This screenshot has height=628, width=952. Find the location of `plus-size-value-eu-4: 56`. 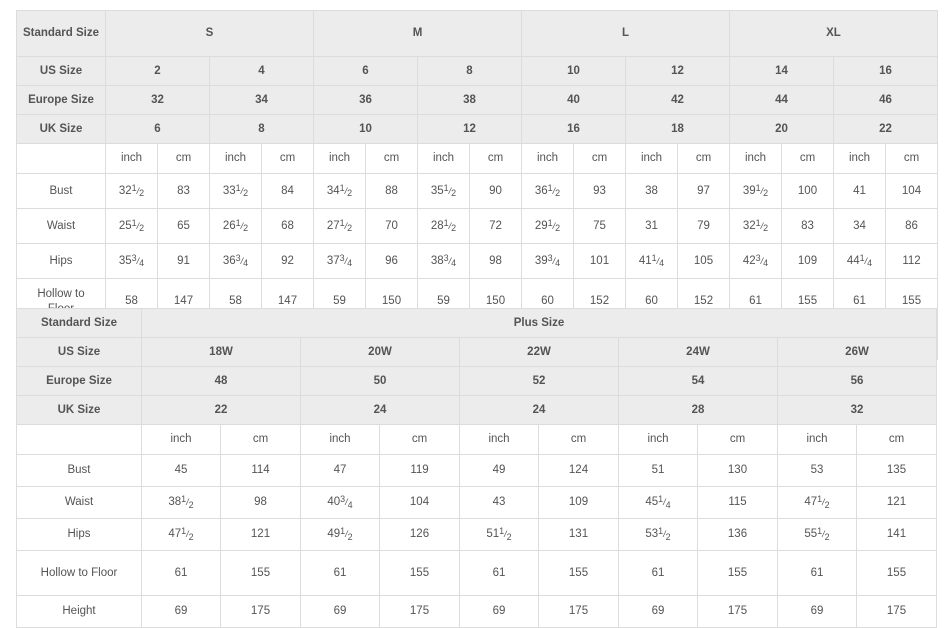

plus-size-value-eu-4: 56 is located at coordinates (857, 381).